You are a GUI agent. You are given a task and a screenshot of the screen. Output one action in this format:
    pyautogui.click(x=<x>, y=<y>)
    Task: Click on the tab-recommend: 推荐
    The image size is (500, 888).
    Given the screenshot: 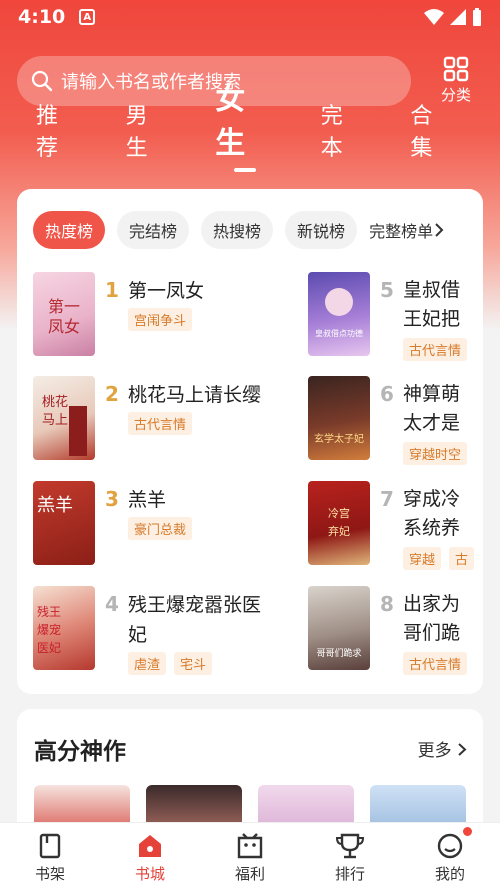 What is the action you would take?
    pyautogui.click(x=58, y=135)
    